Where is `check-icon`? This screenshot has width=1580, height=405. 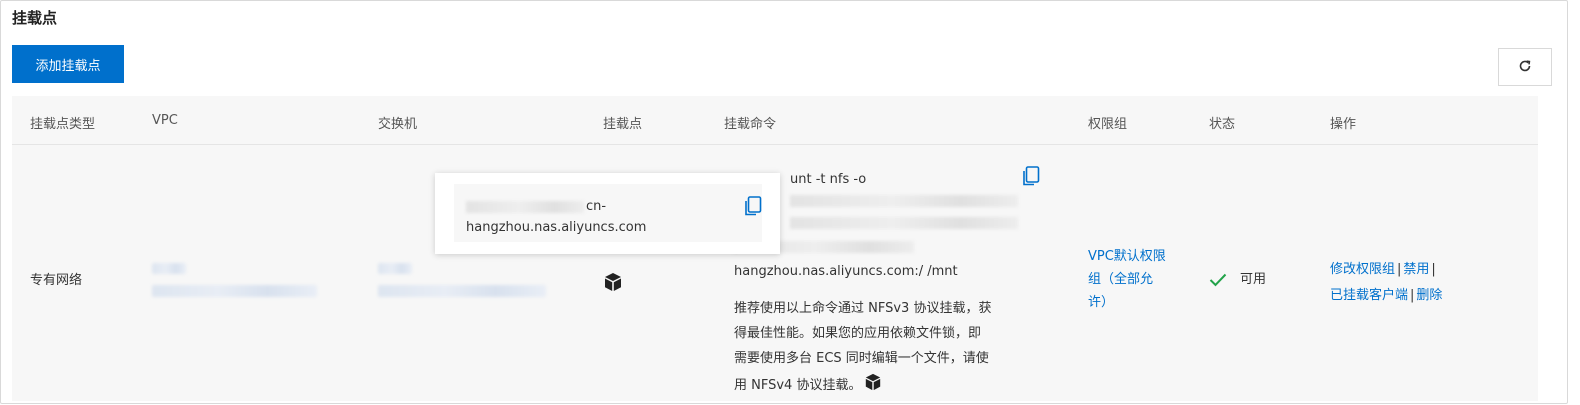
check-icon is located at coordinates (1218, 282).